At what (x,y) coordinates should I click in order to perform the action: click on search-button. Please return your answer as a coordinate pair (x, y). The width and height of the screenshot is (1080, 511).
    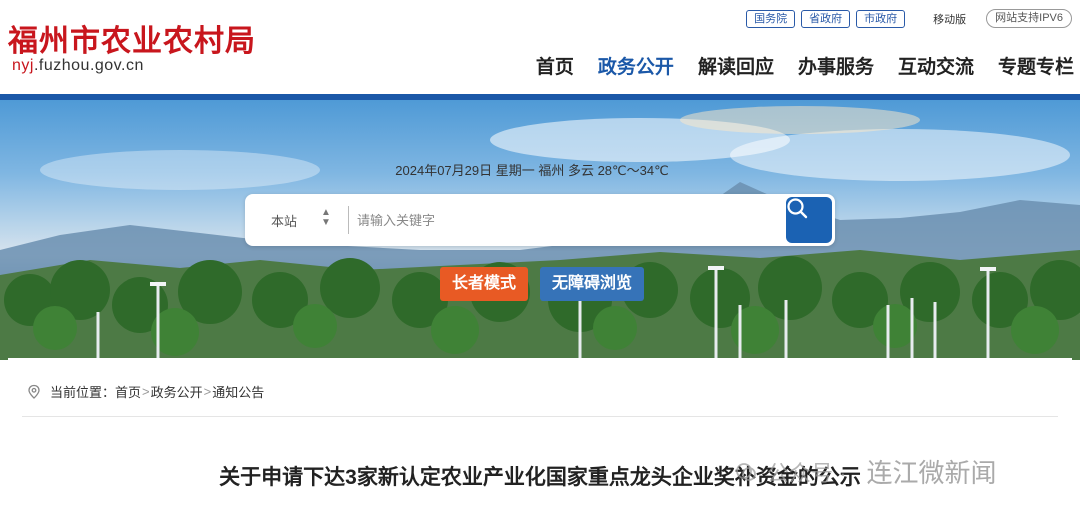
    Looking at the image, I should click on (809, 220).